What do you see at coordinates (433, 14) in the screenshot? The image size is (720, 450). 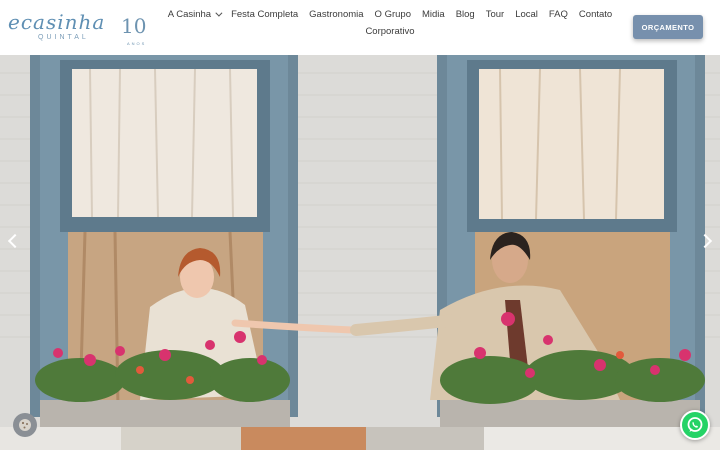 I see `nav-item-midia: Midia` at bounding box center [433, 14].